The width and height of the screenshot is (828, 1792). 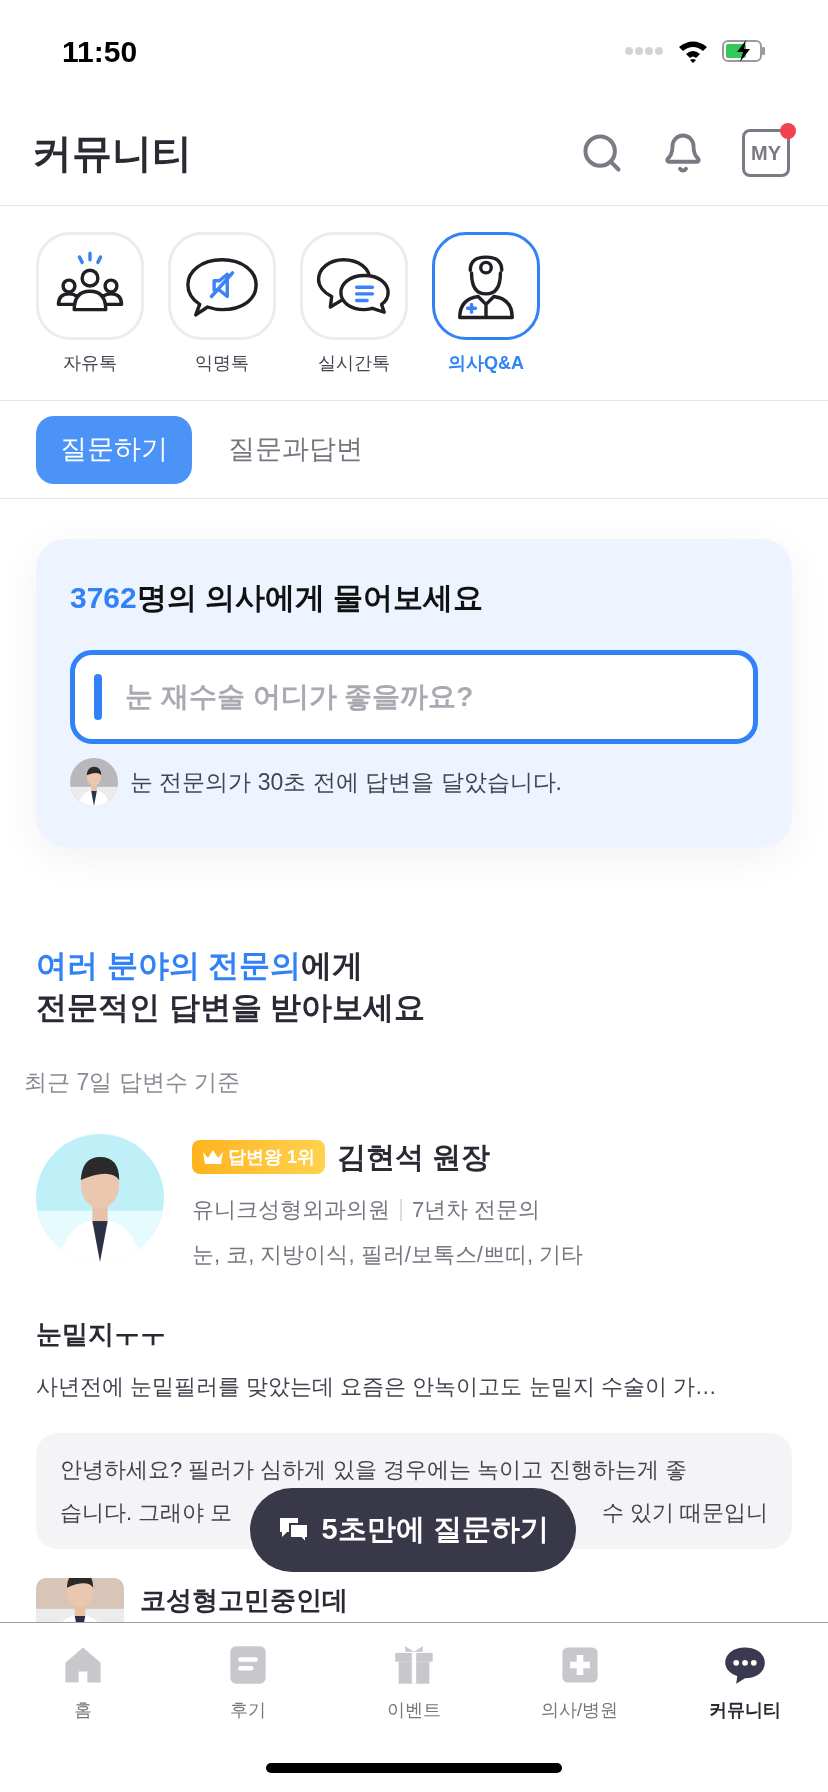 I want to click on sub-tab: 질문하기, so click(x=114, y=449).